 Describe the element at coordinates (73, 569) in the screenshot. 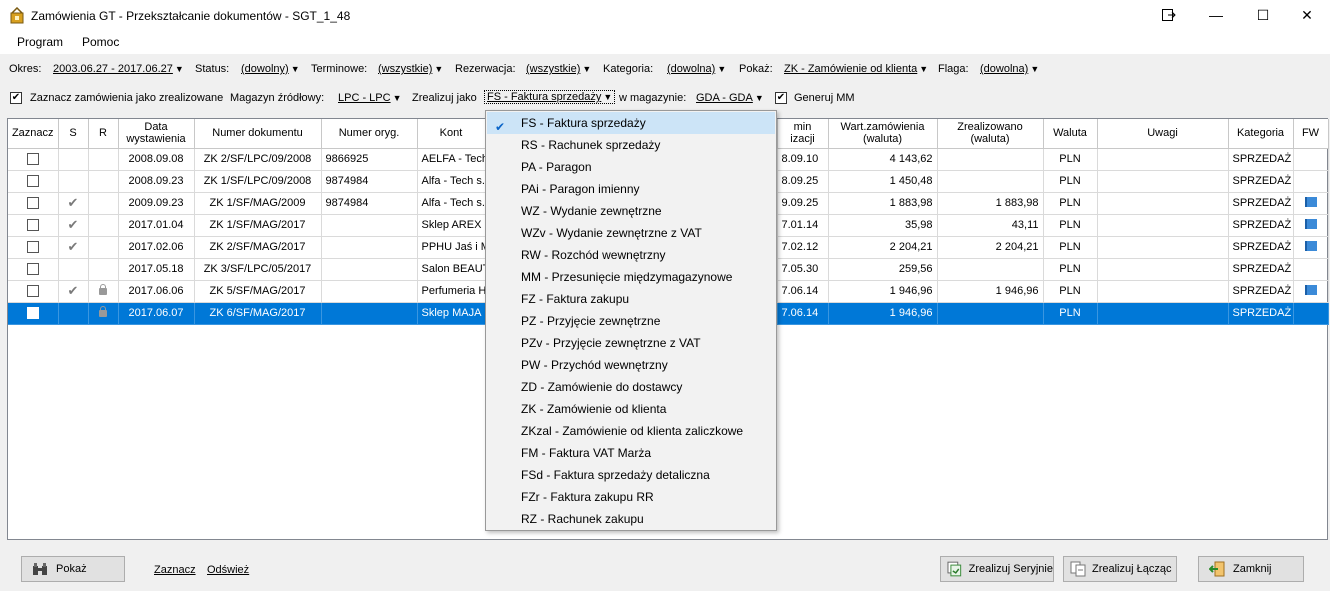

I see `show-button: Pokaż` at that location.